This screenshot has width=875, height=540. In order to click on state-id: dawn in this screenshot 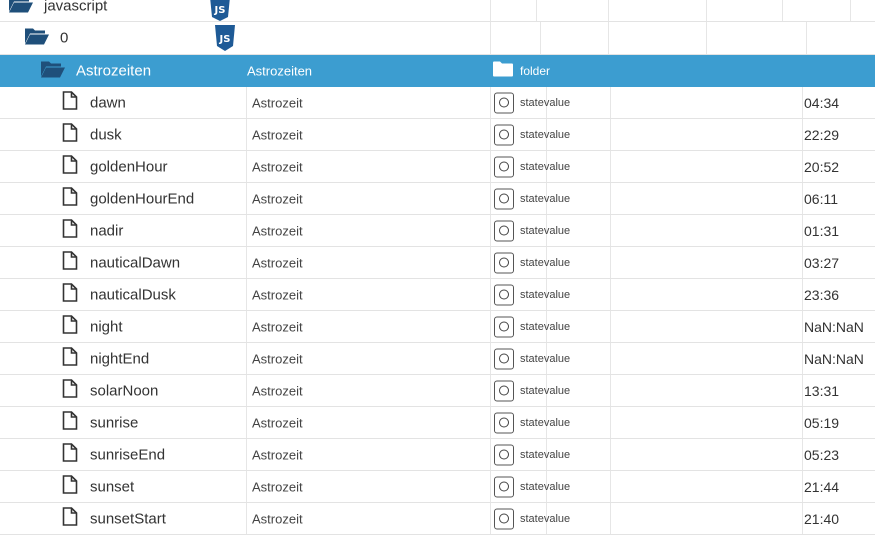, I will do `click(108, 102)`.